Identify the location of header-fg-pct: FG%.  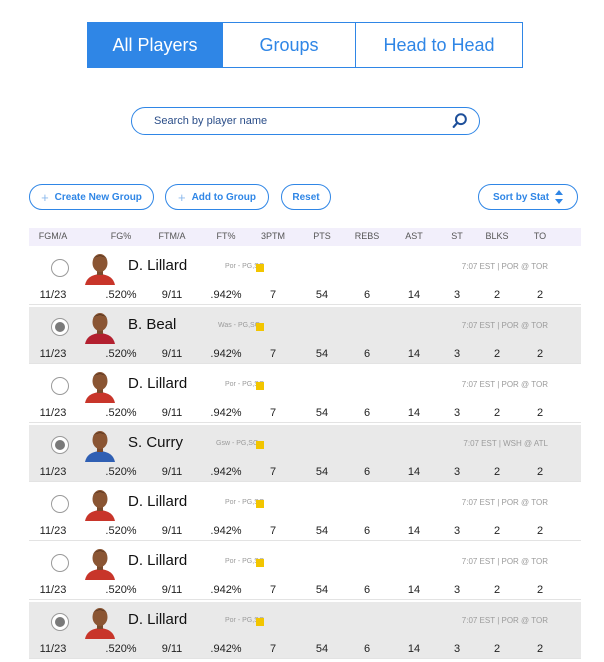
(121, 236).